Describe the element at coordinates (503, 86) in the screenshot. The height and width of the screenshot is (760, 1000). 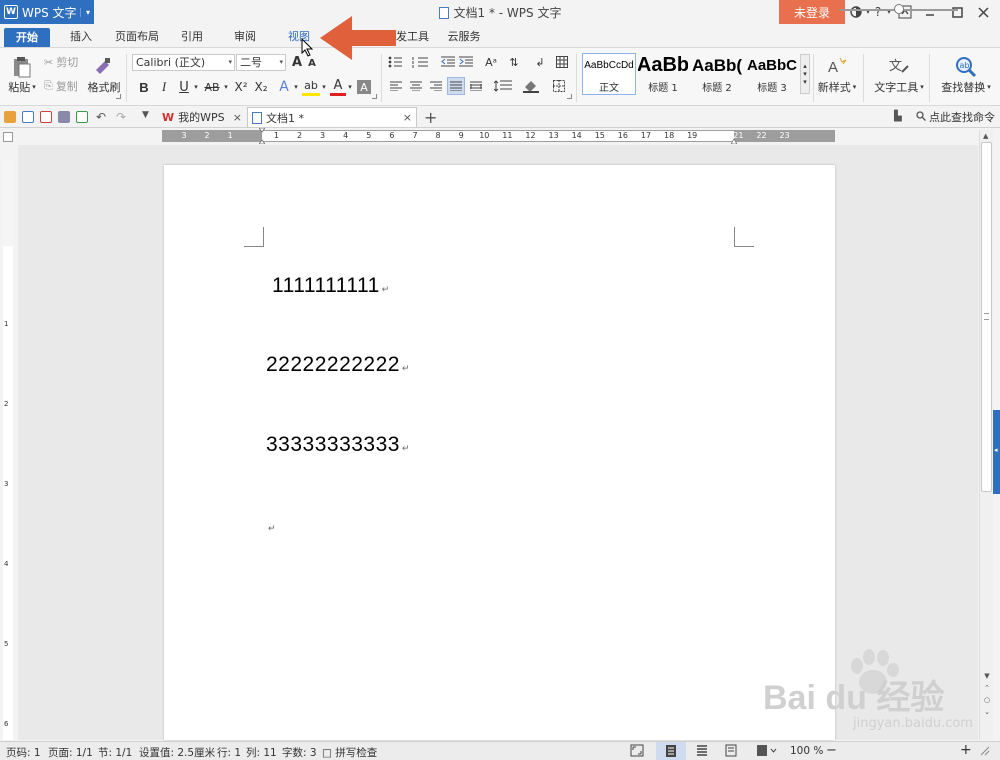
I see `line-spacing-icon` at that location.